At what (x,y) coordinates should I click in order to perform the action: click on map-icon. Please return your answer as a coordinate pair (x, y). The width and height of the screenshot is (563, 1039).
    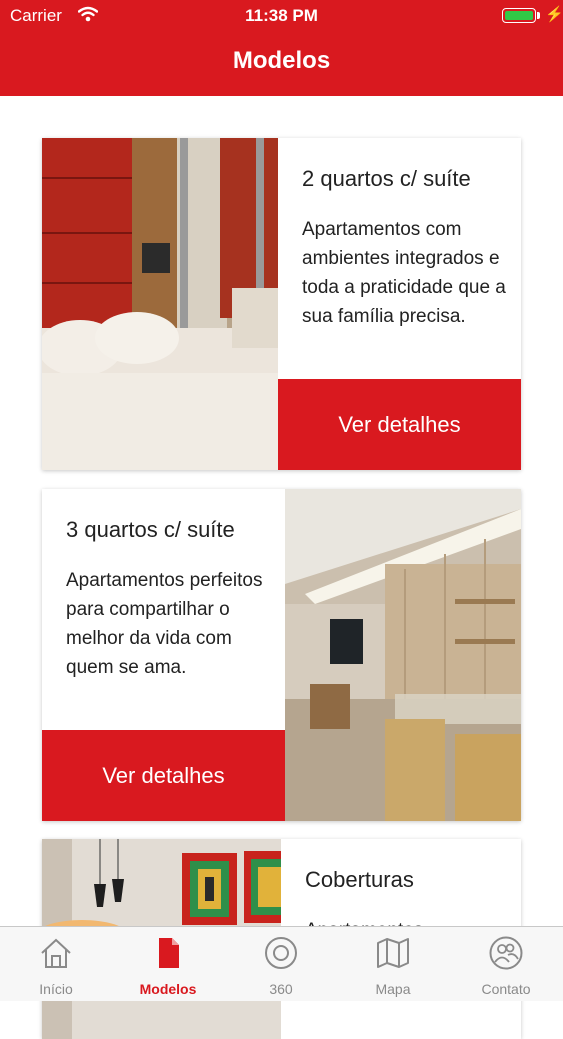
    Looking at the image, I should click on (393, 953).